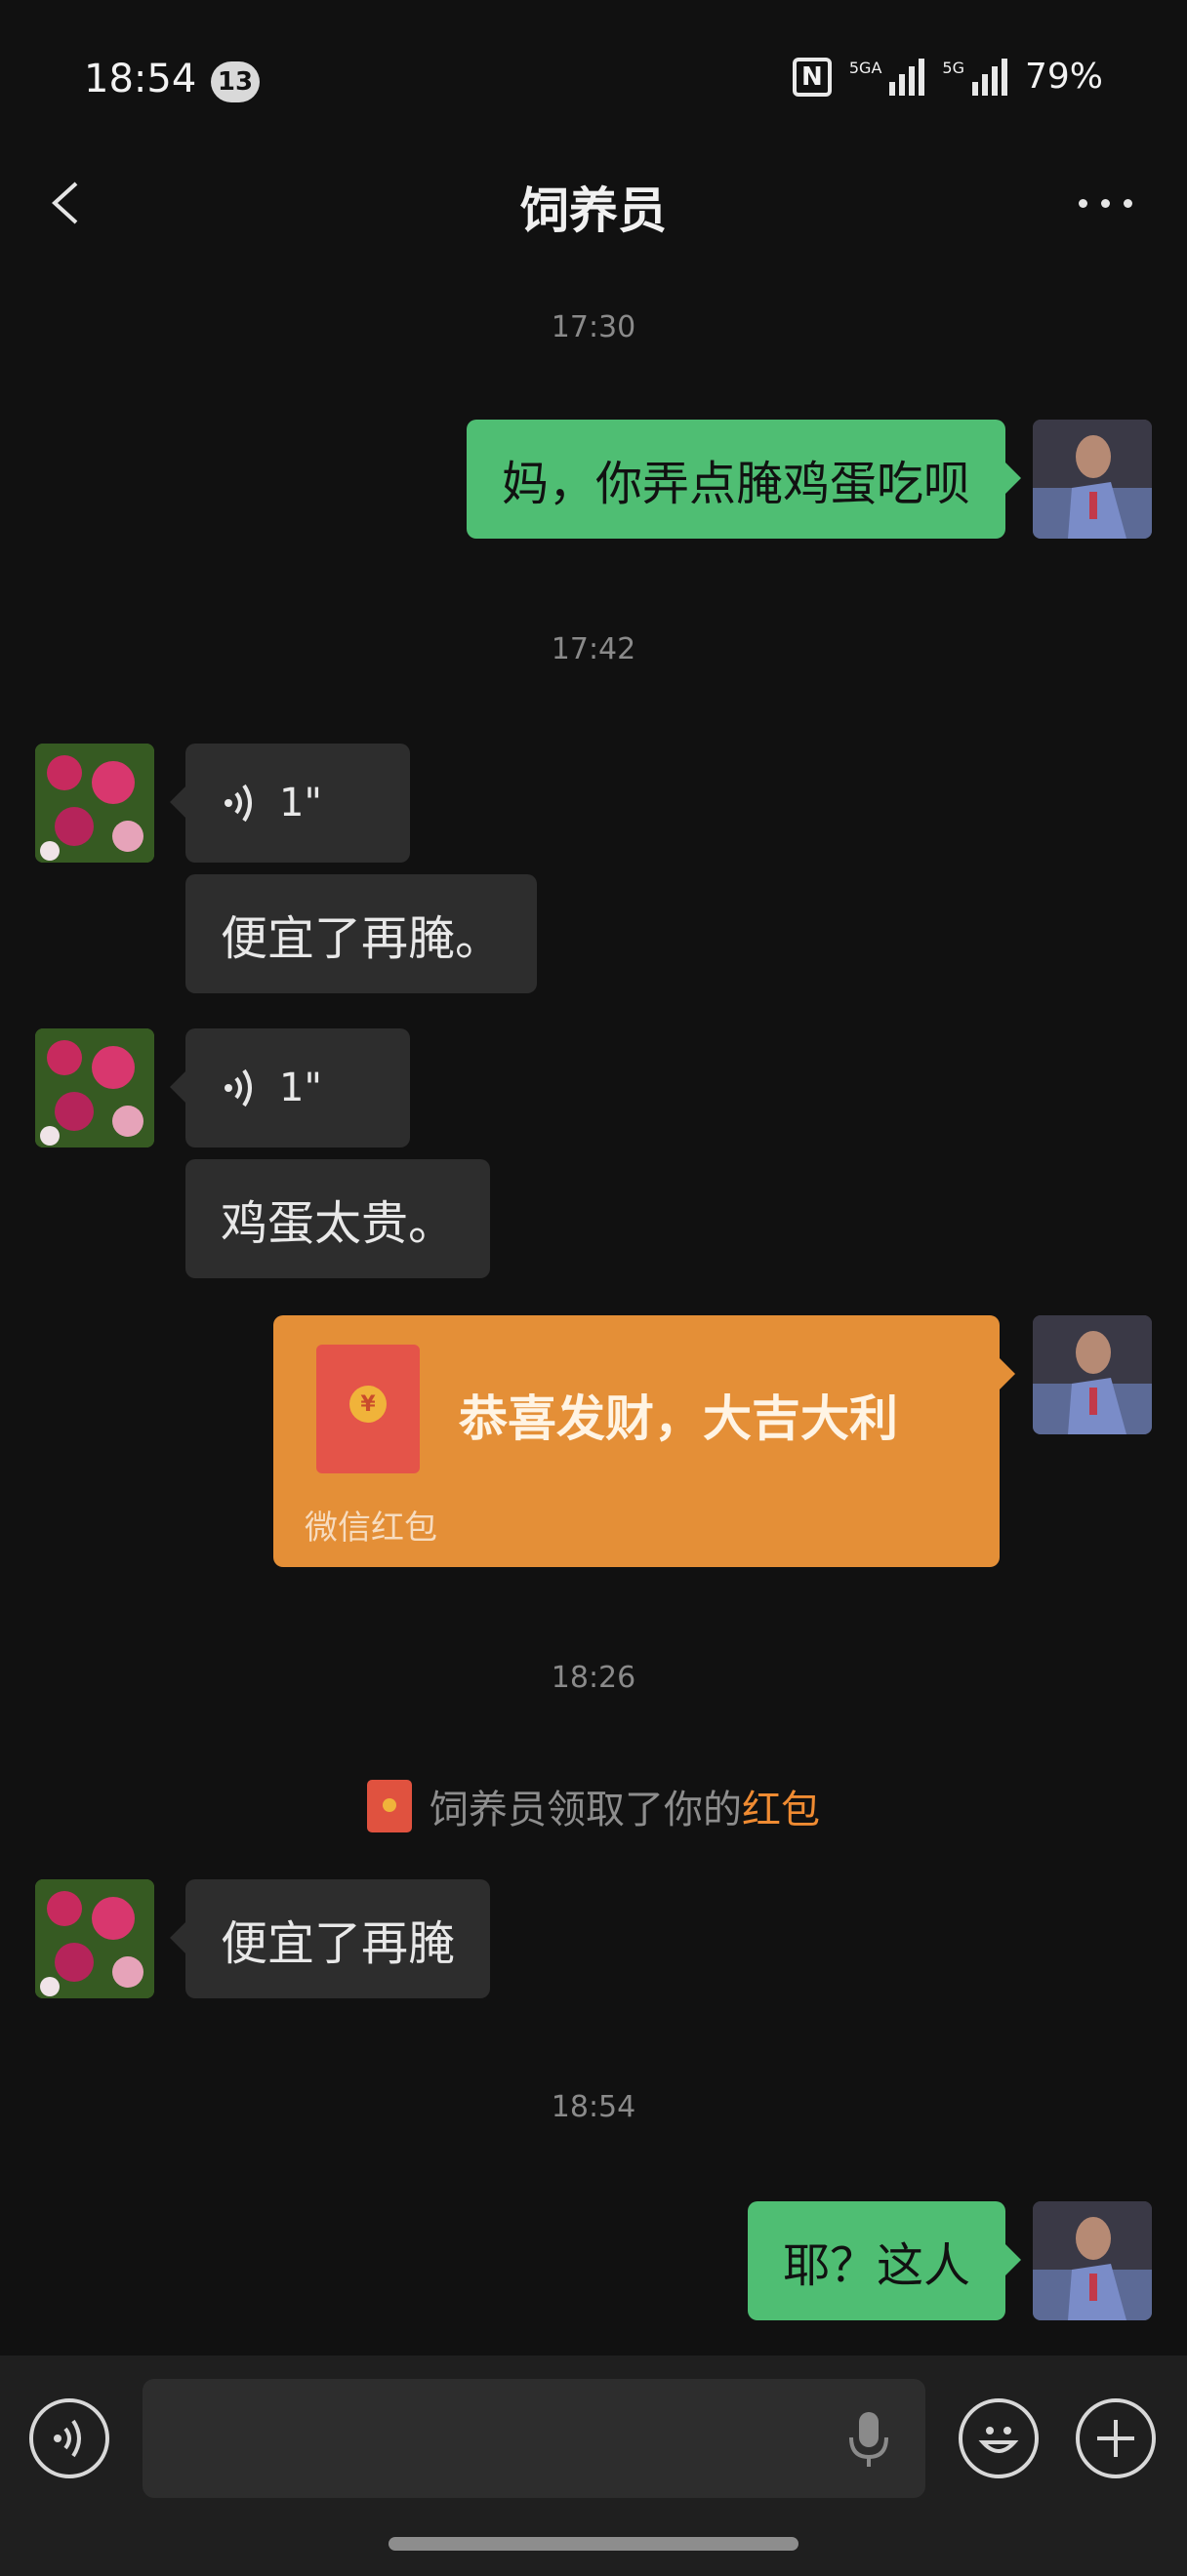  Describe the element at coordinates (1063, 77) in the screenshot. I see `battery-percent: 79%` at that location.